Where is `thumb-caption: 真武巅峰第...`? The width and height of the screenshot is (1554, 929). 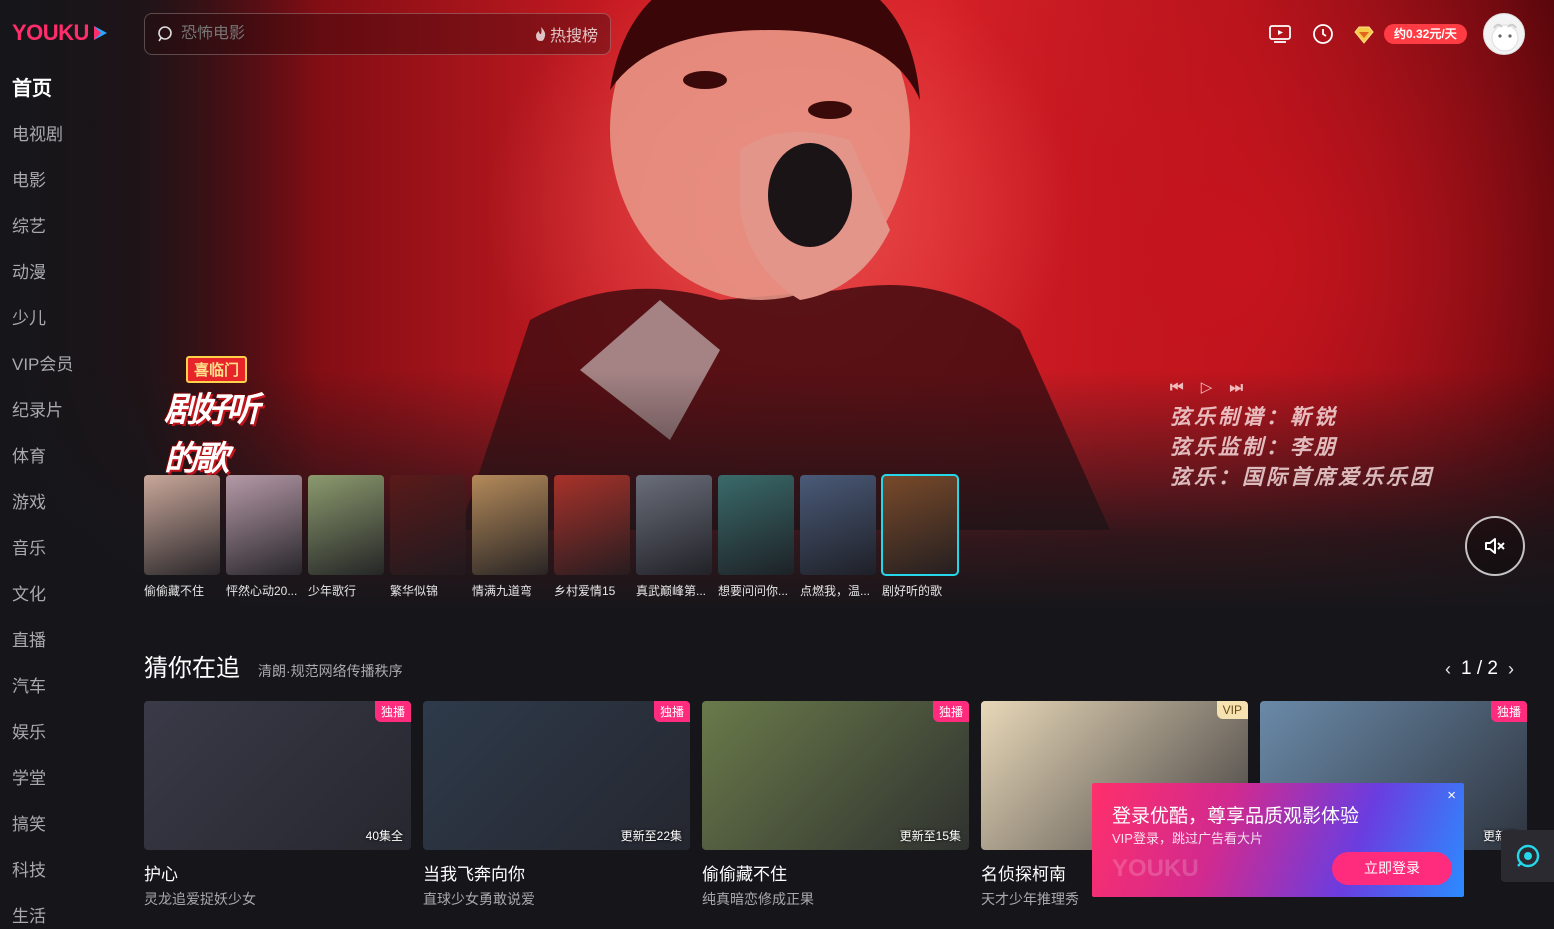 thumb-caption: 真武巅峰第... is located at coordinates (671, 591).